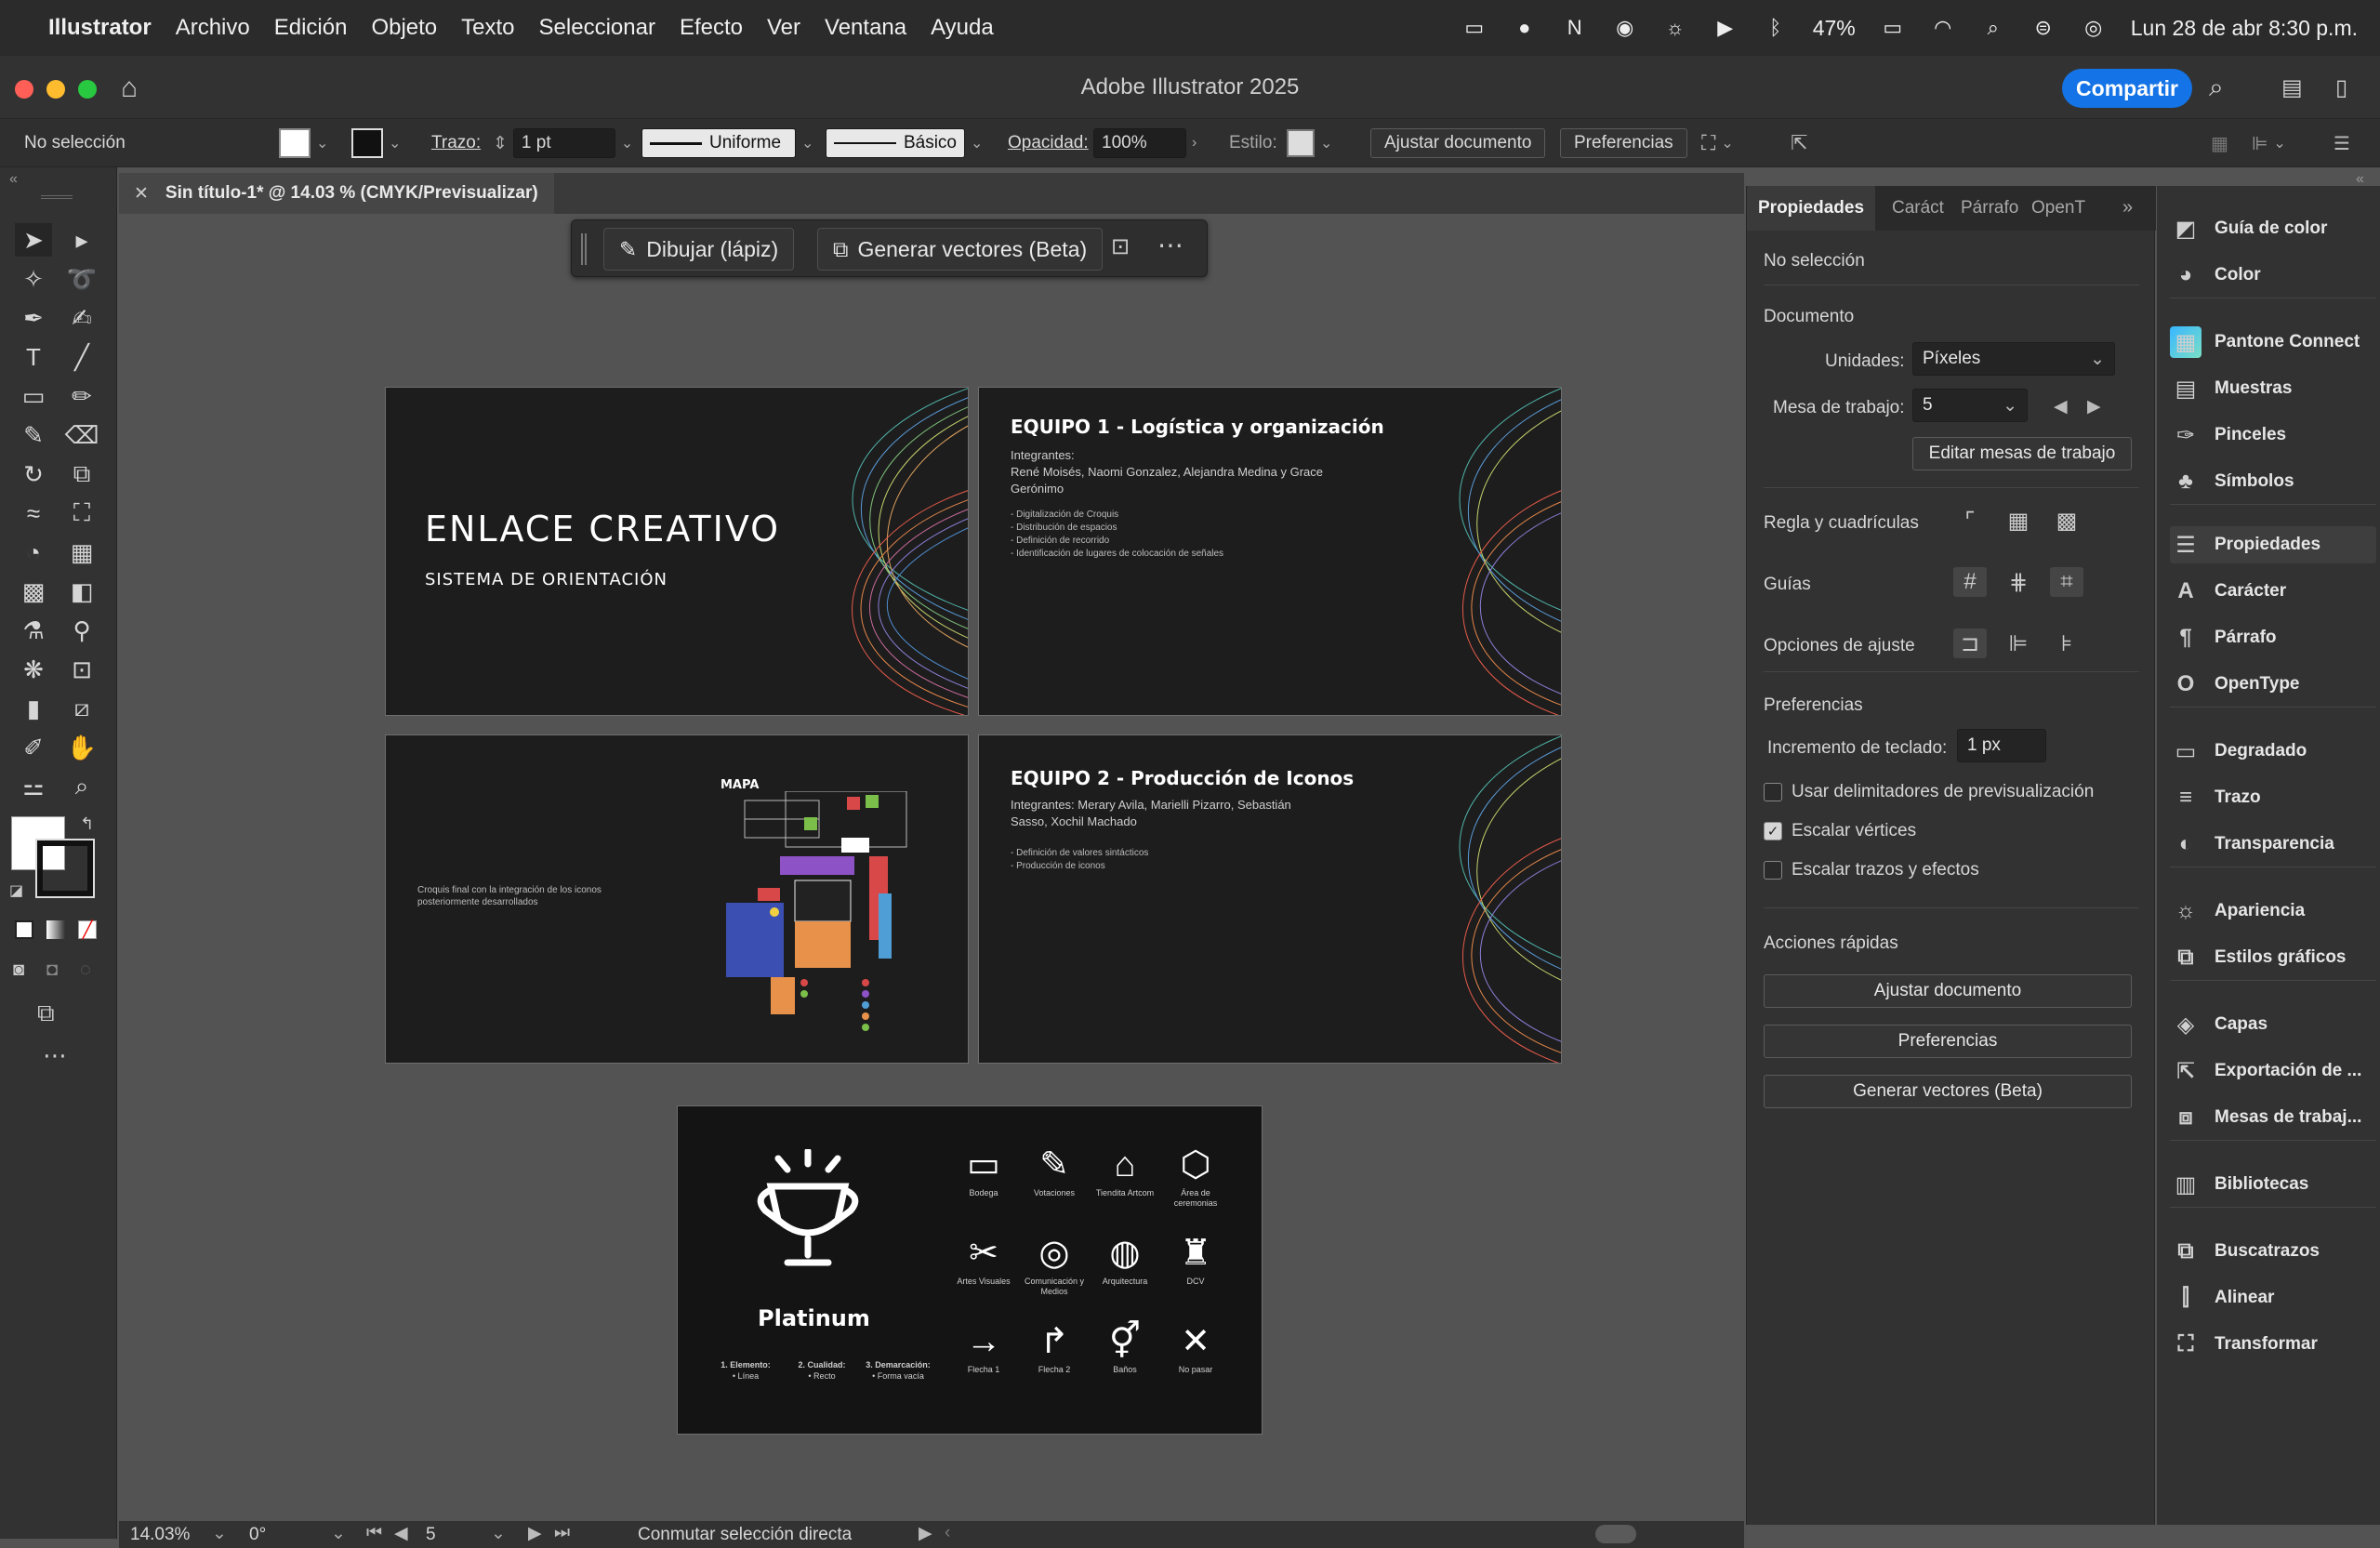 The image size is (2380, 1548). What do you see at coordinates (1989, 208) in the screenshot?
I see `tab-parrafo: Párrafo` at bounding box center [1989, 208].